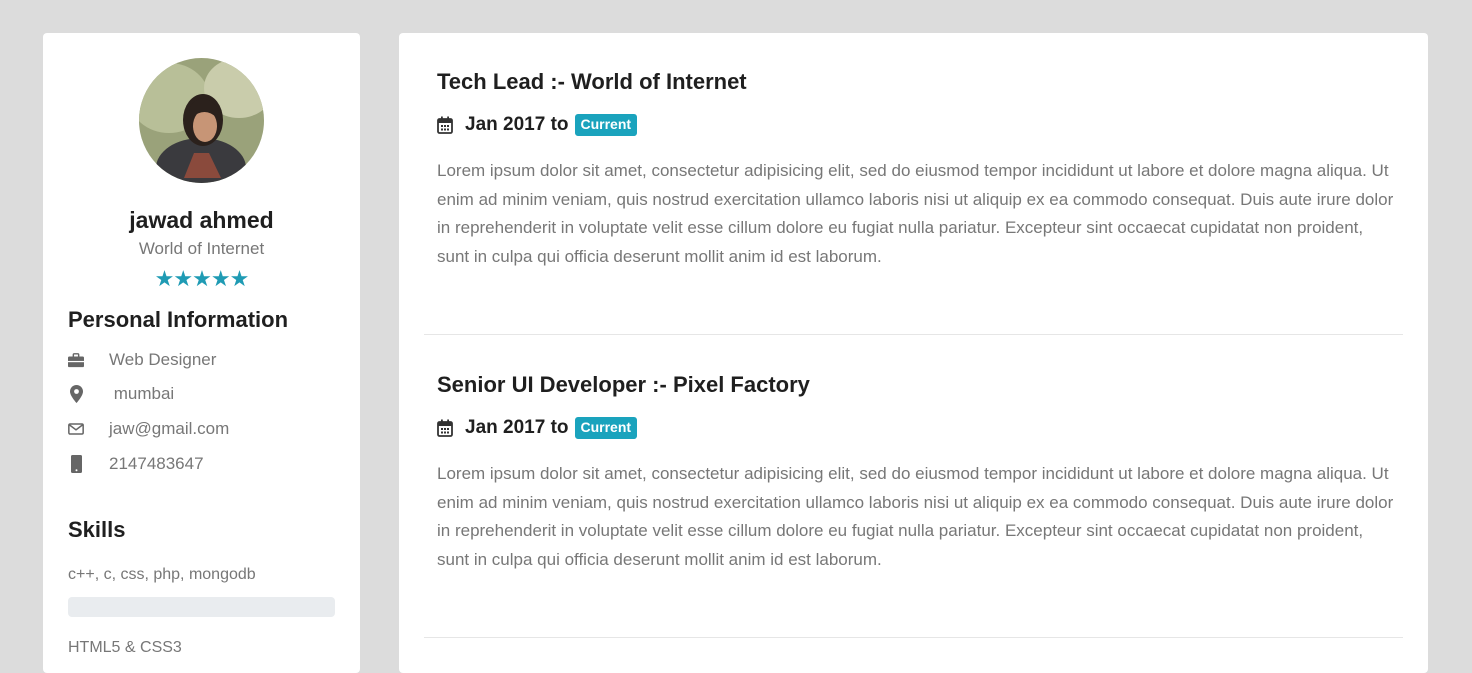  I want to click on personal-info-heading: Personal Information, so click(178, 319).